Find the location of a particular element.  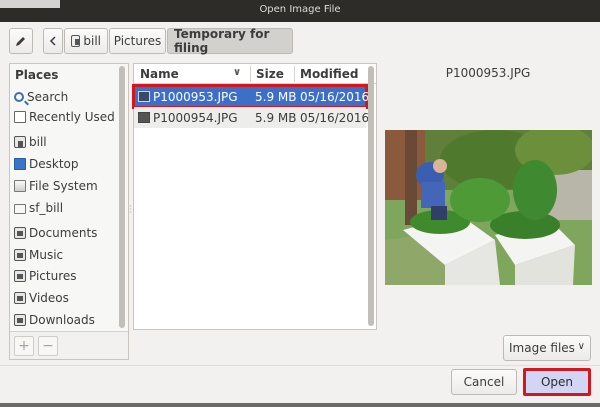

sidebar-item-pictures: Pictures is located at coordinates (68, 276).